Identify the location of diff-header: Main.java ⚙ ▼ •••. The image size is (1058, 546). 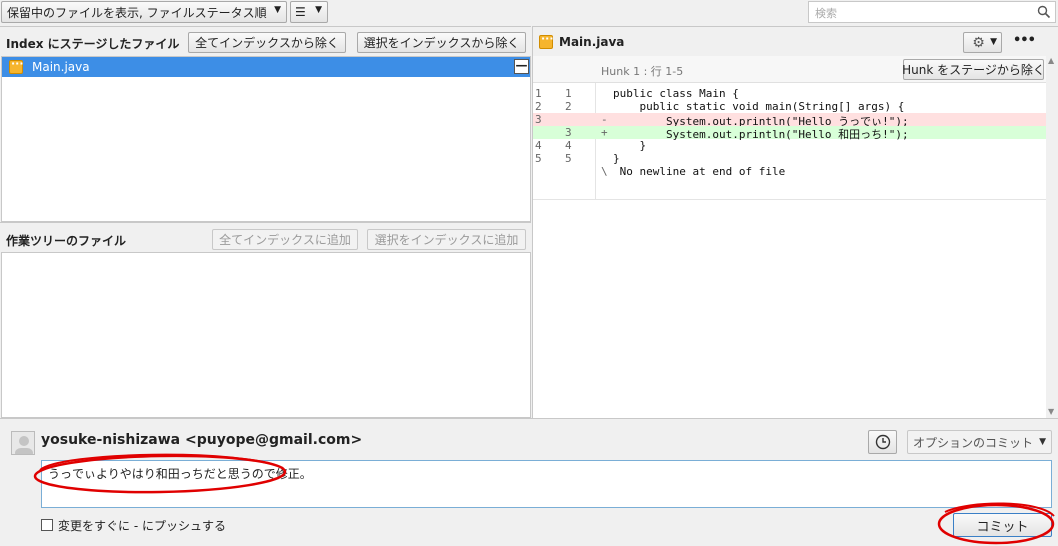
(795, 41).